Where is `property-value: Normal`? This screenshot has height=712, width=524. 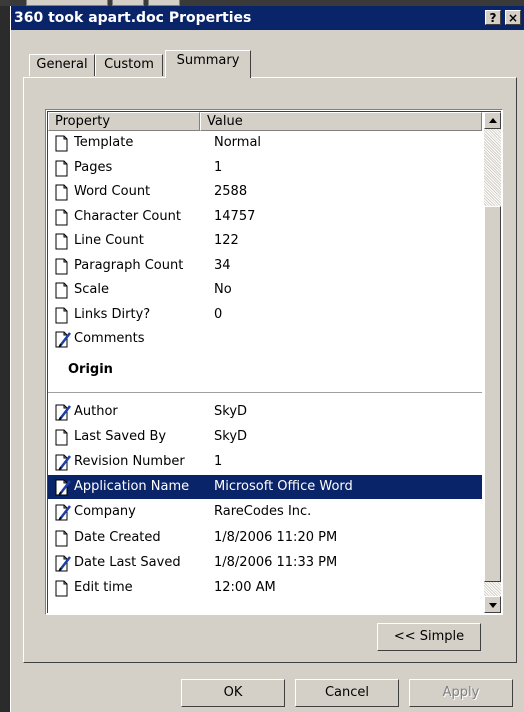
property-value: Normal is located at coordinates (238, 142).